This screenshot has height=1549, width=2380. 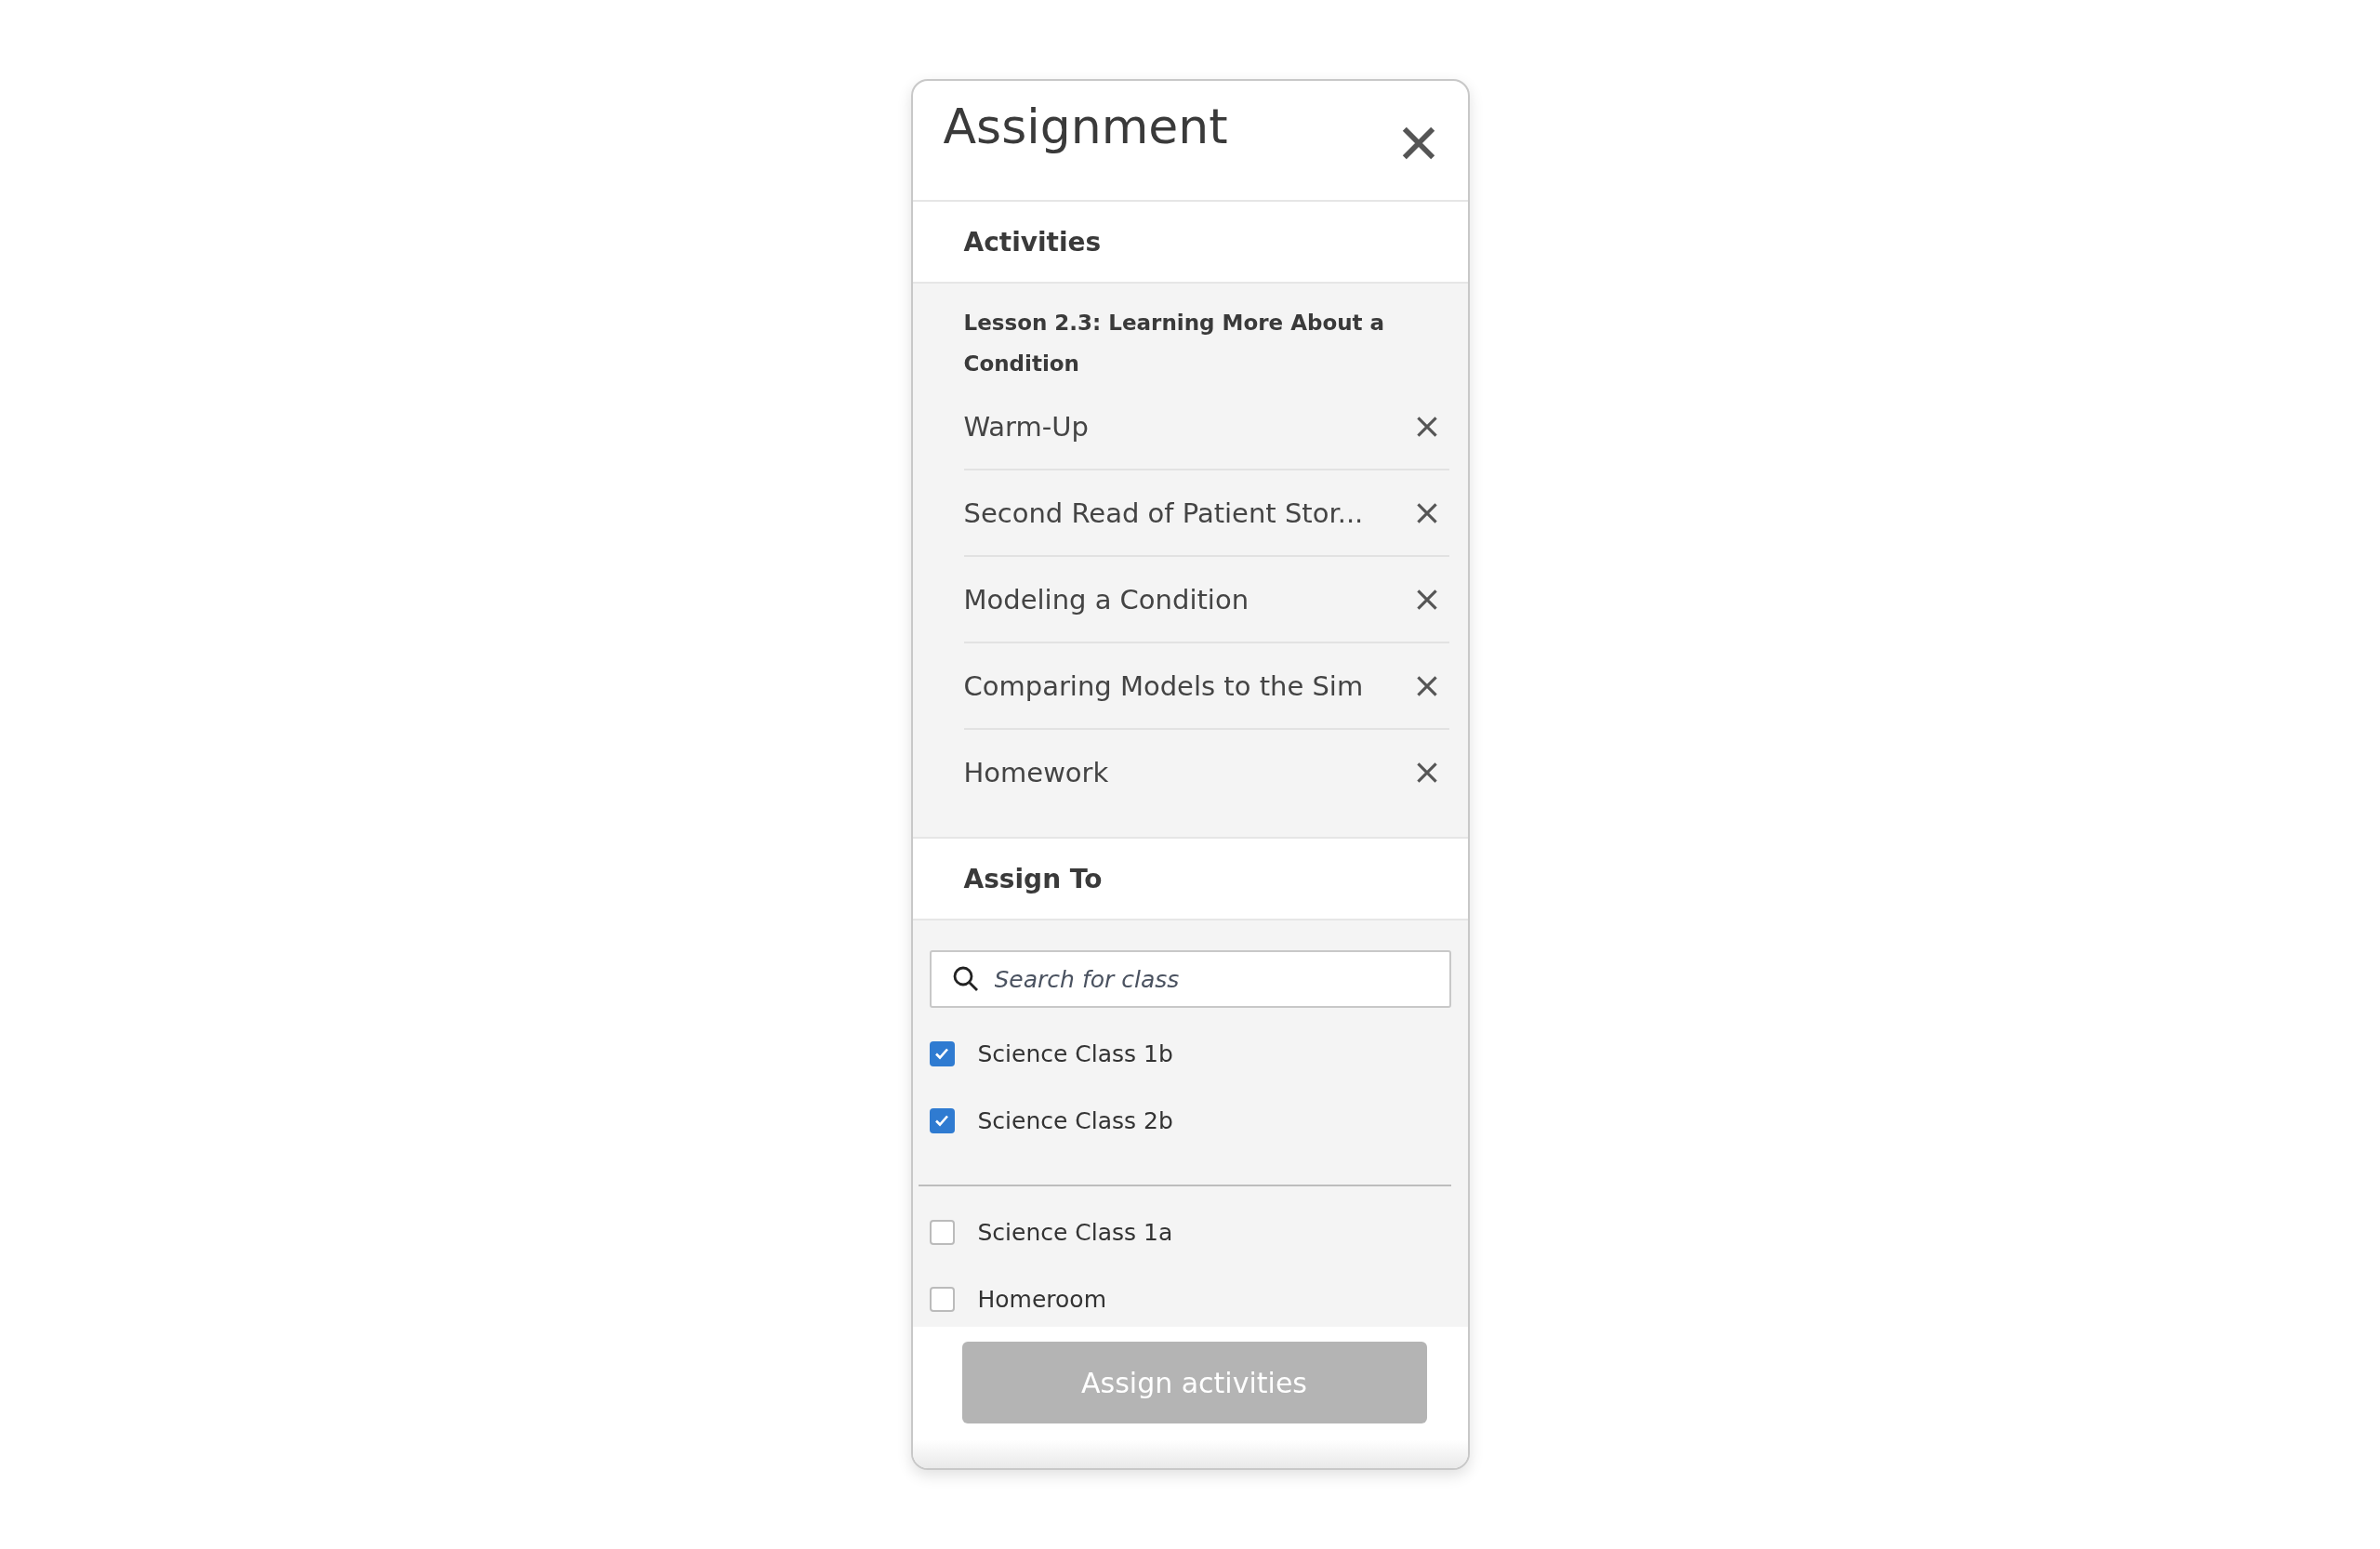 I want to click on activity-name: Comparing Models to the Sim, so click(x=1163, y=685).